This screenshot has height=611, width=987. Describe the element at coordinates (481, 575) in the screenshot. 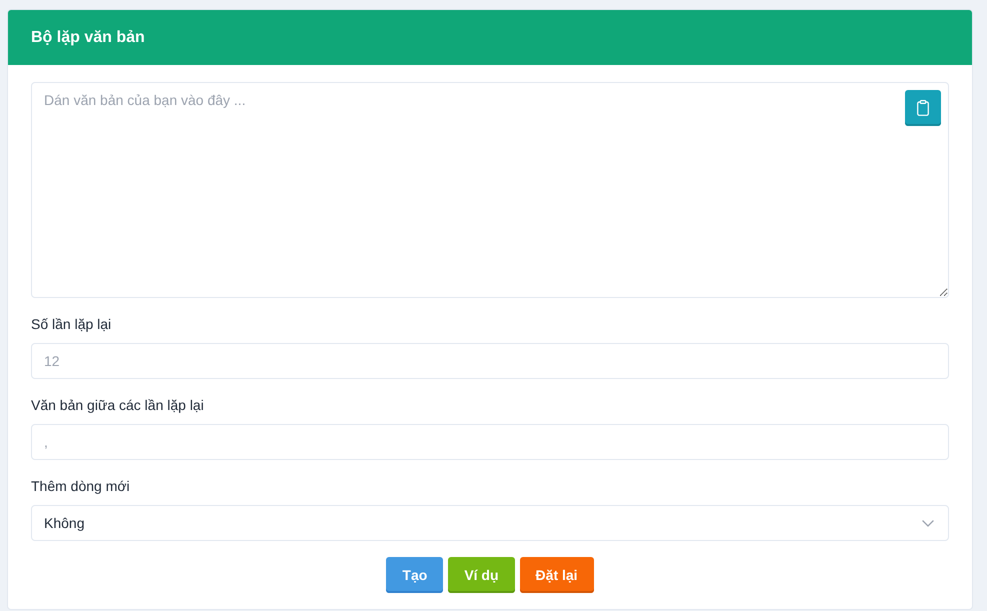

I see `action-button: Ví dụ` at that location.